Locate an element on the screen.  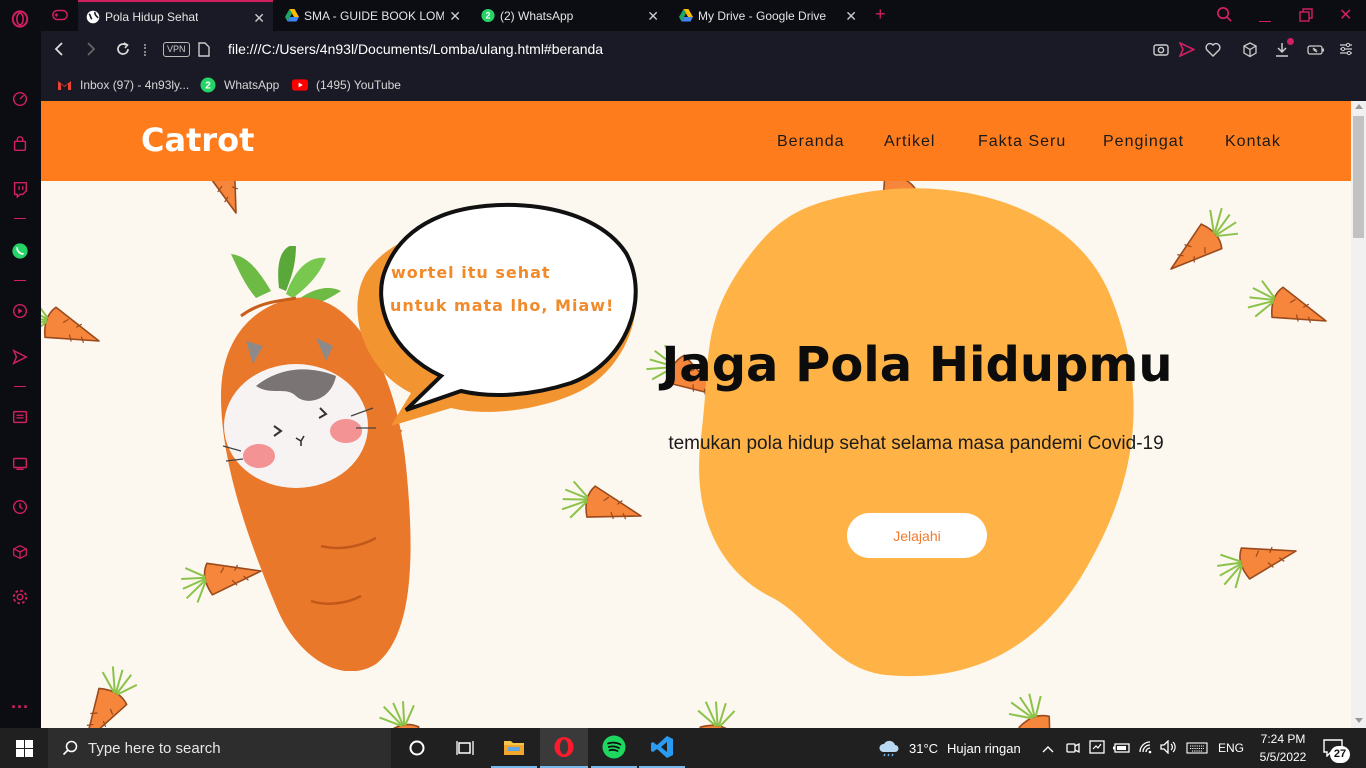
tabs-icon is located at coordinates (20, 463).